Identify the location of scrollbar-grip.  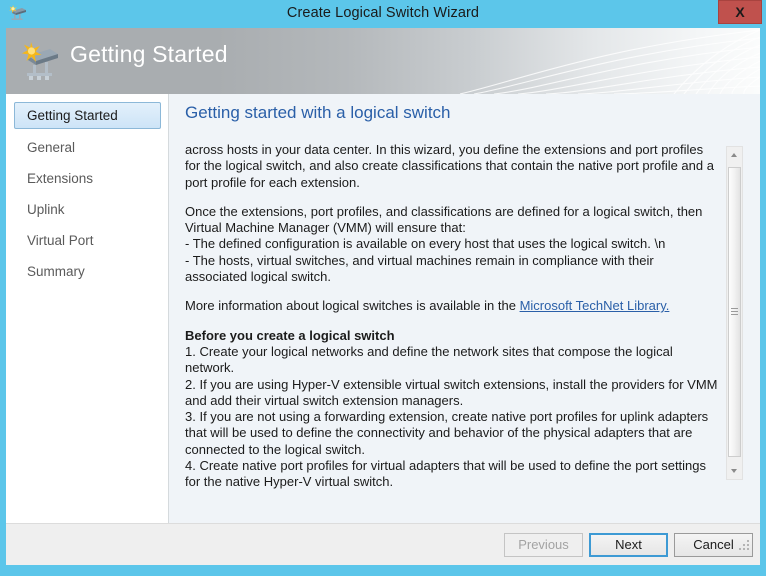
(734, 312).